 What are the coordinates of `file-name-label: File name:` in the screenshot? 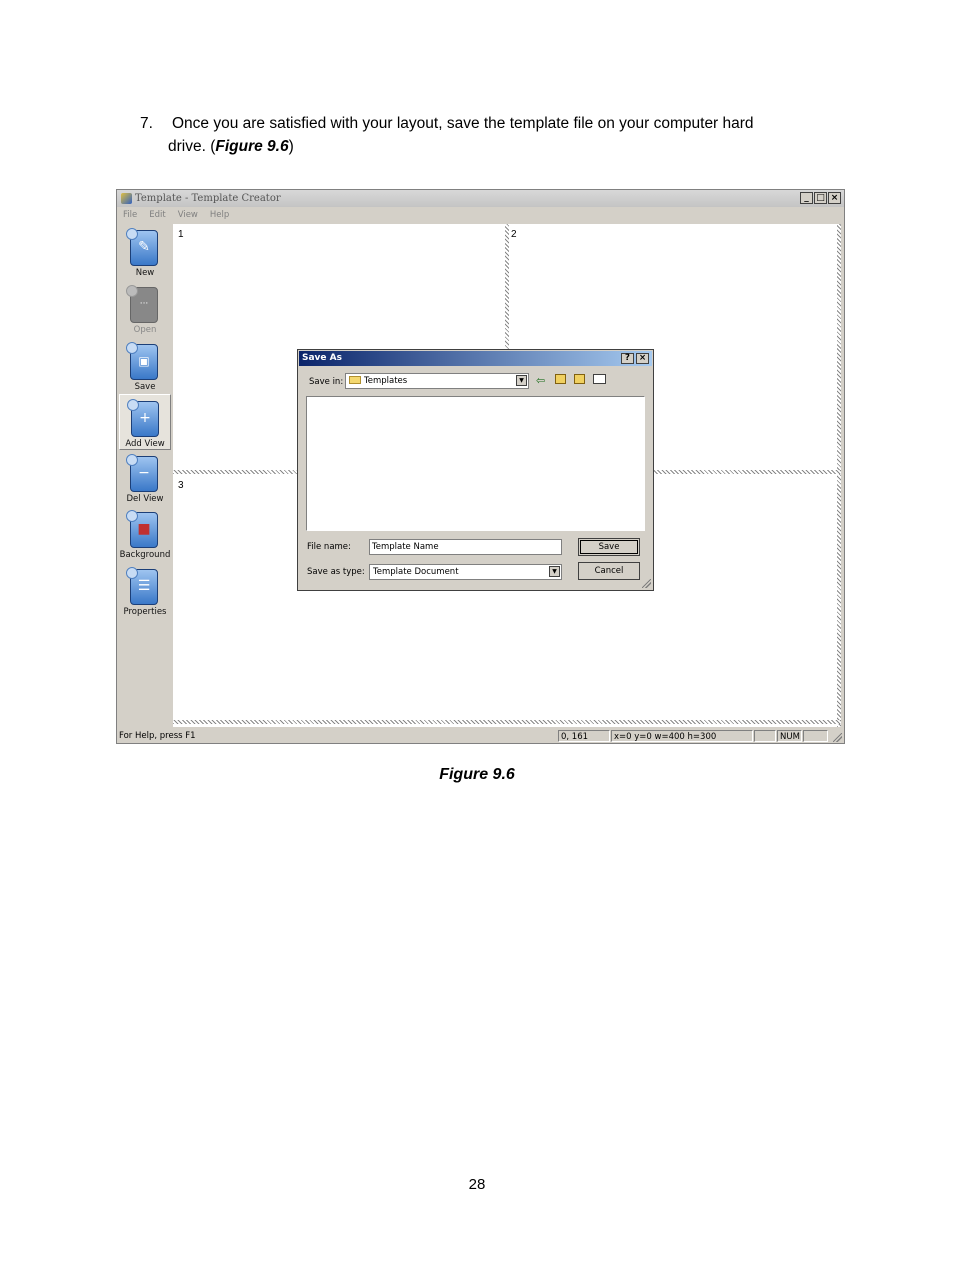 It's located at (329, 547).